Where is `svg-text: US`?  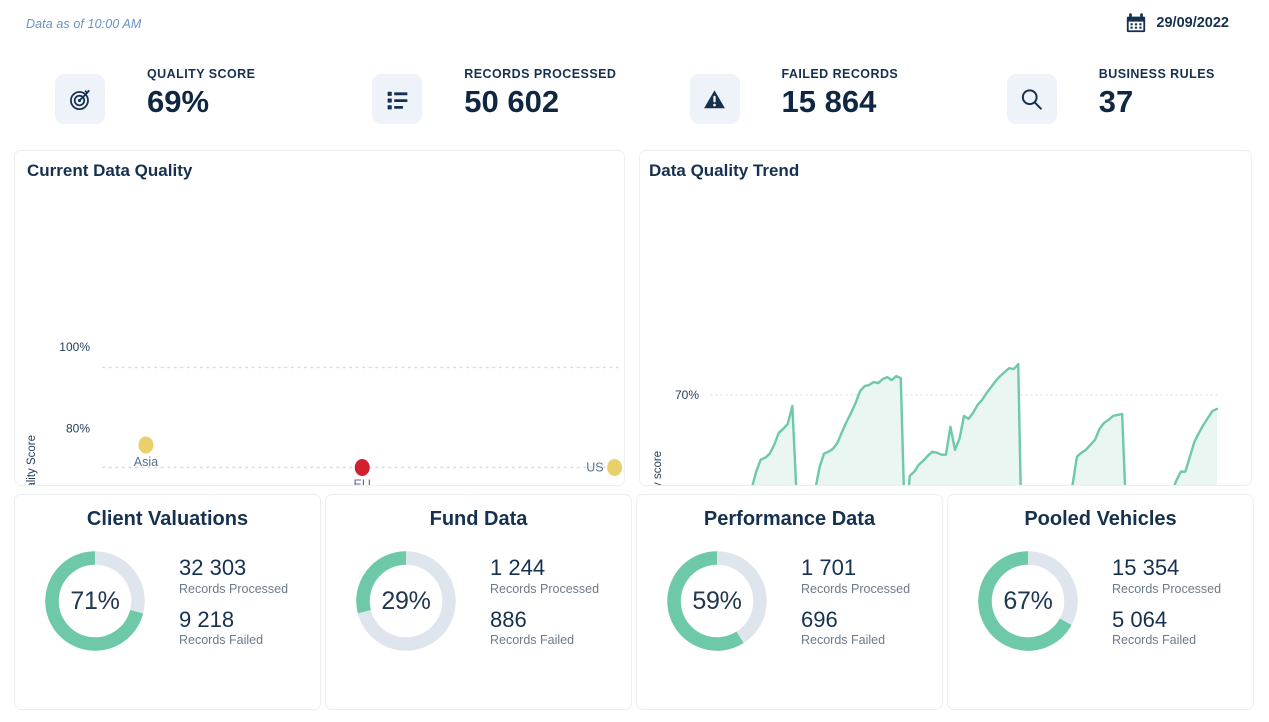 svg-text: US is located at coordinates (594, 467).